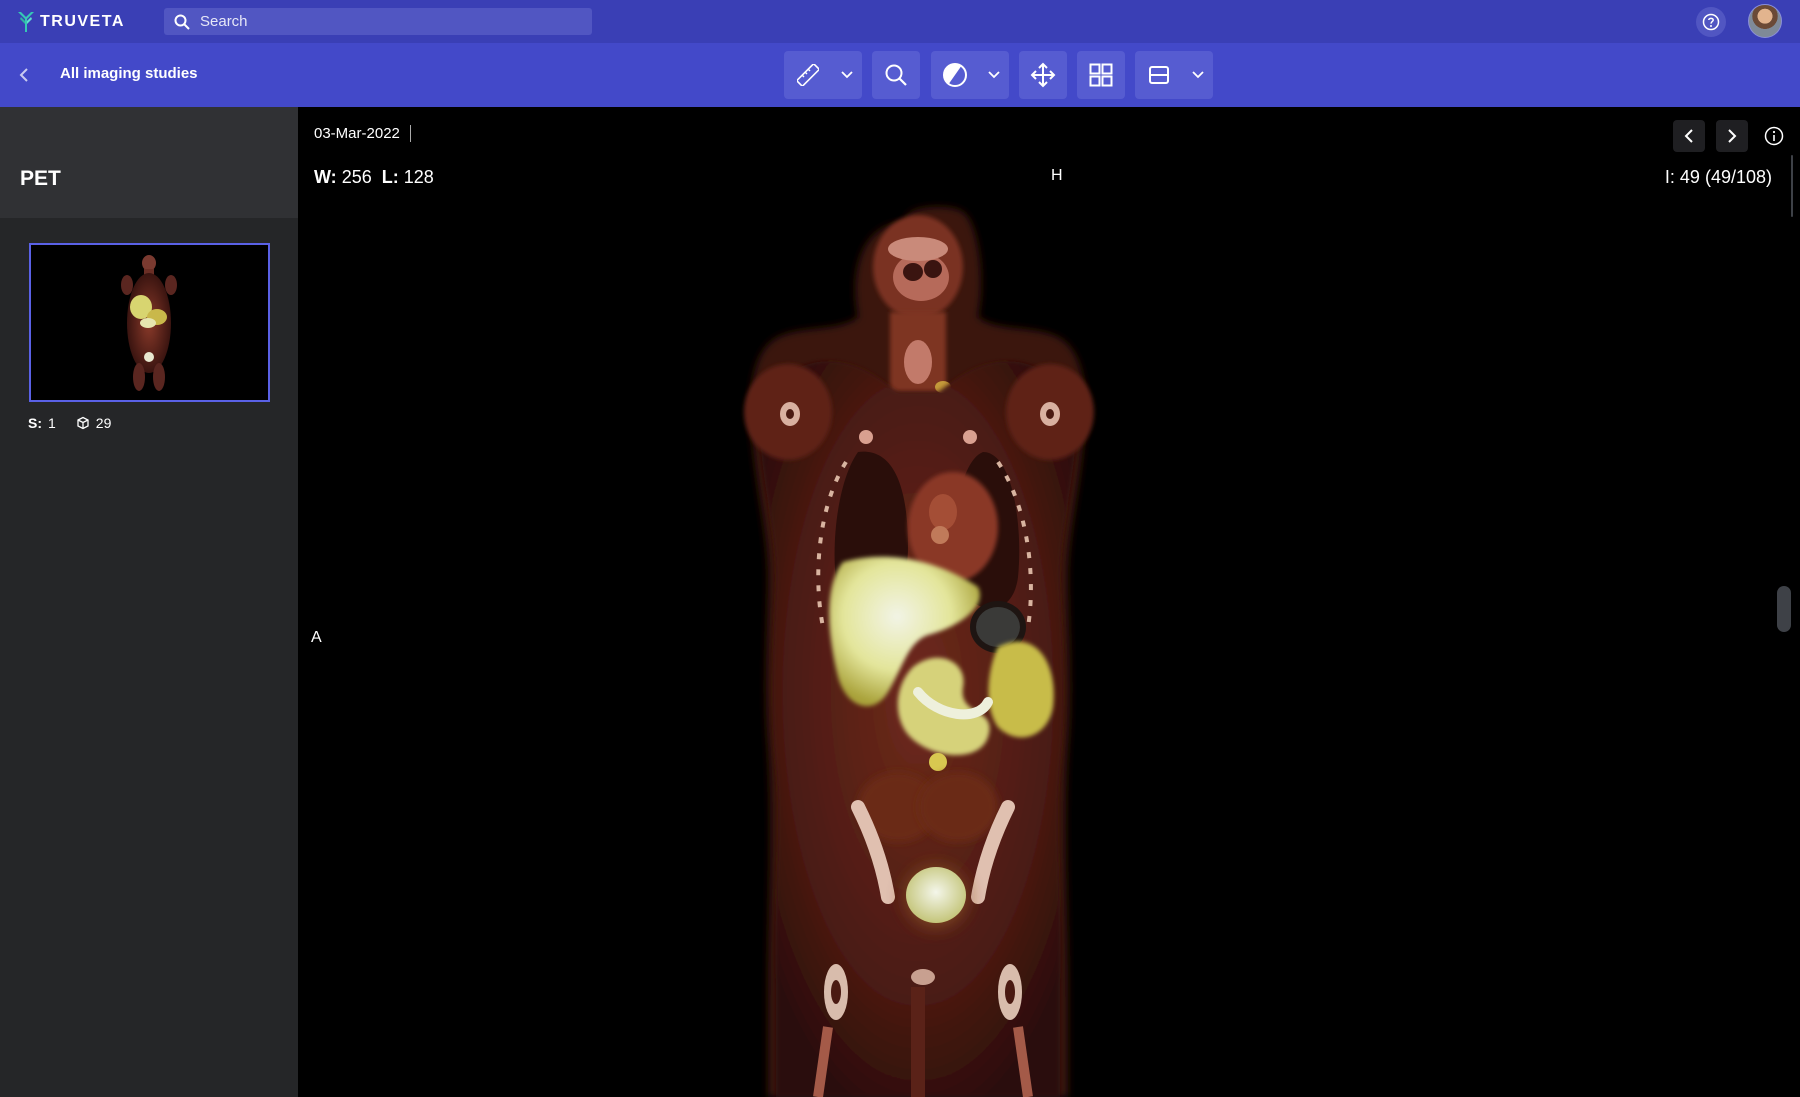 The width and height of the screenshot is (1800, 1097). I want to click on viewport-scroll-indicator, so click(1792, 186).